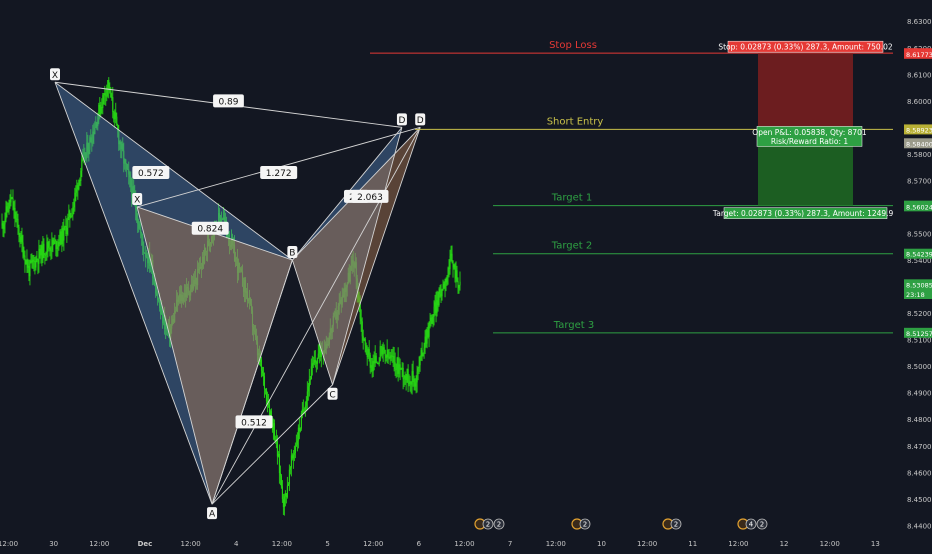  I want to click on x-tick-label: 6, so click(419, 544).